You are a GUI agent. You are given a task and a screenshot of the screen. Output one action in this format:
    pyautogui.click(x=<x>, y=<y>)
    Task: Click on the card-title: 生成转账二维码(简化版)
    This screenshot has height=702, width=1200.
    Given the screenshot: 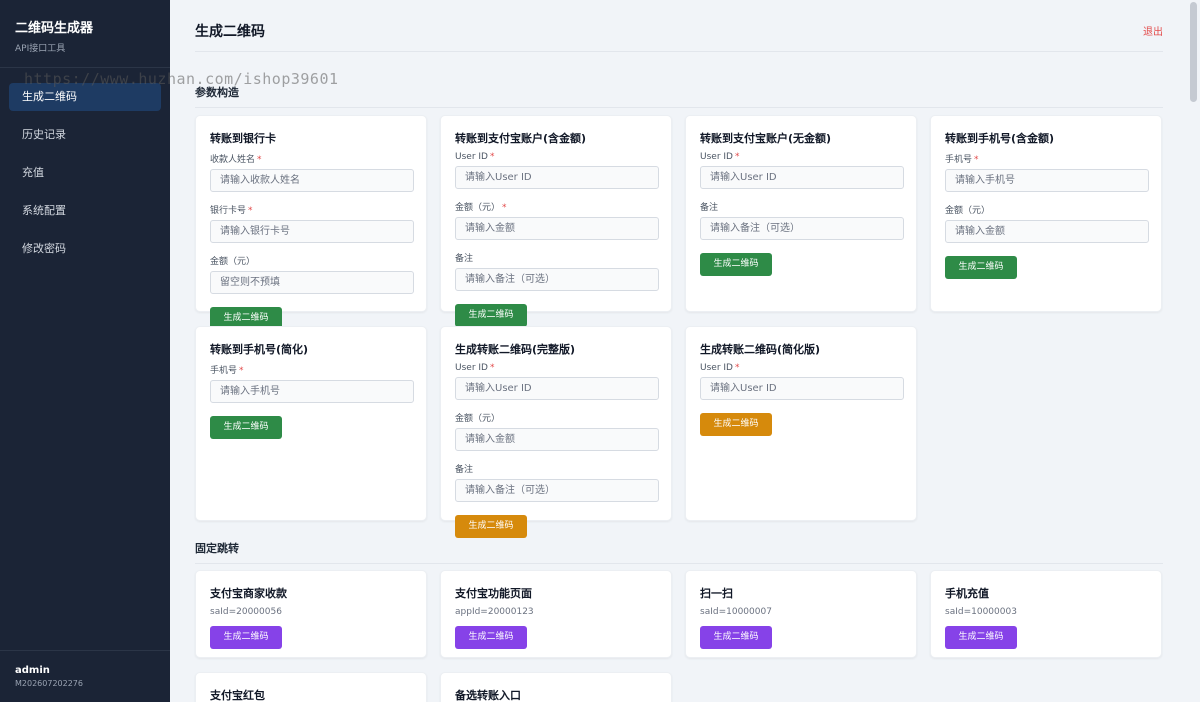 What is the action you would take?
    pyautogui.click(x=760, y=349)
    